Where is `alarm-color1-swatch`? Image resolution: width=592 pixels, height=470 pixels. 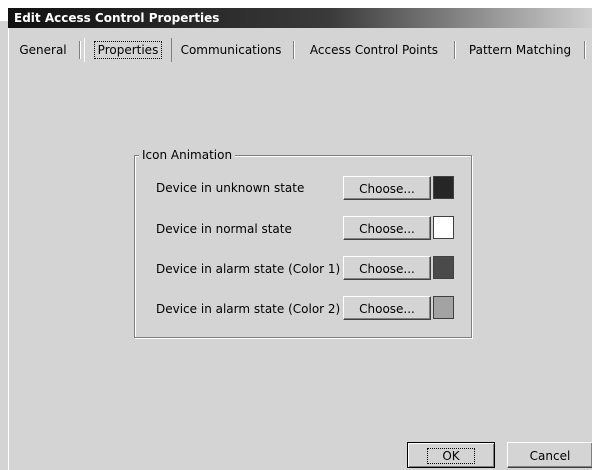 alarm-color1-swatch is located at coordinates (443, 267).